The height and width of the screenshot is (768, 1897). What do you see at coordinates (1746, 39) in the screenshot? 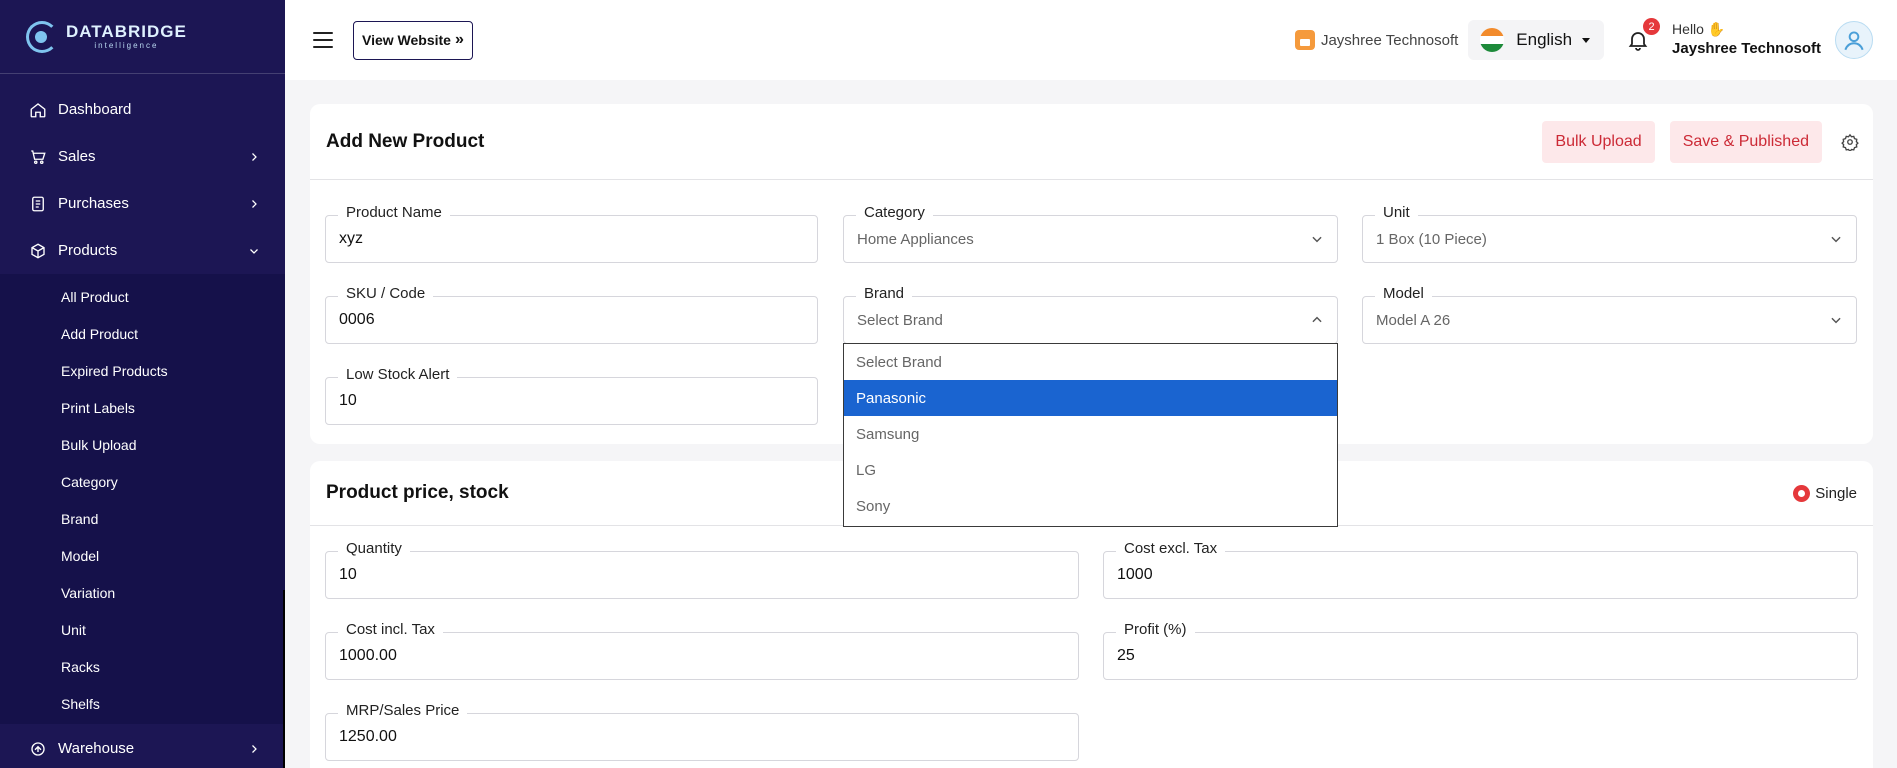
I see `user-greeting: Hello ✋ Jayshree Technosoft` at bounding box center [1746, 39].